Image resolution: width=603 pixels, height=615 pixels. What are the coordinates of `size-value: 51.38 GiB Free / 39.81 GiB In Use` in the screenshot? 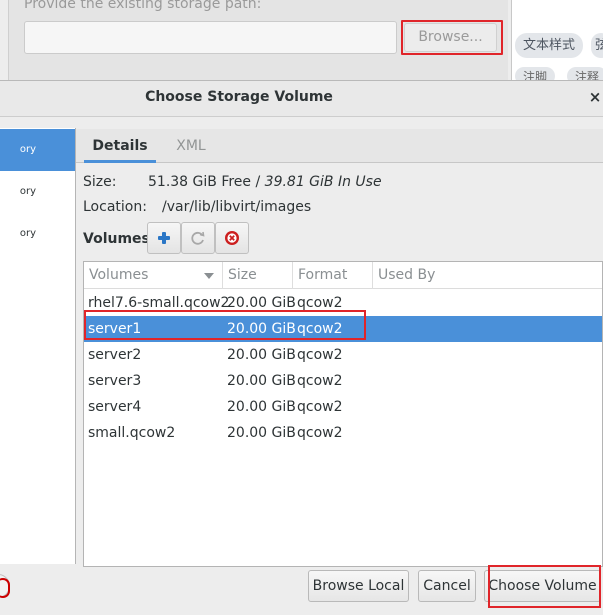 It's located at (265, 182).